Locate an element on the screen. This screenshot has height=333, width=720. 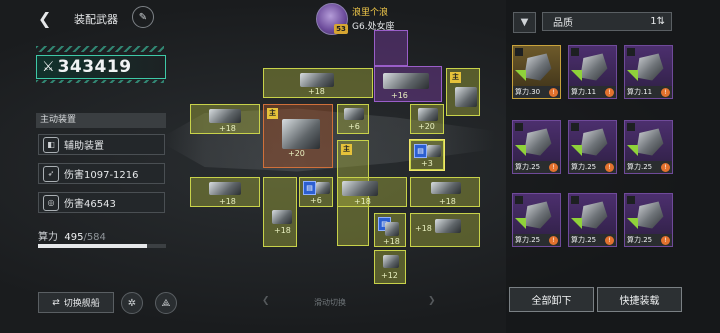
slot-0: +18 is located at coordinates (318, 83).